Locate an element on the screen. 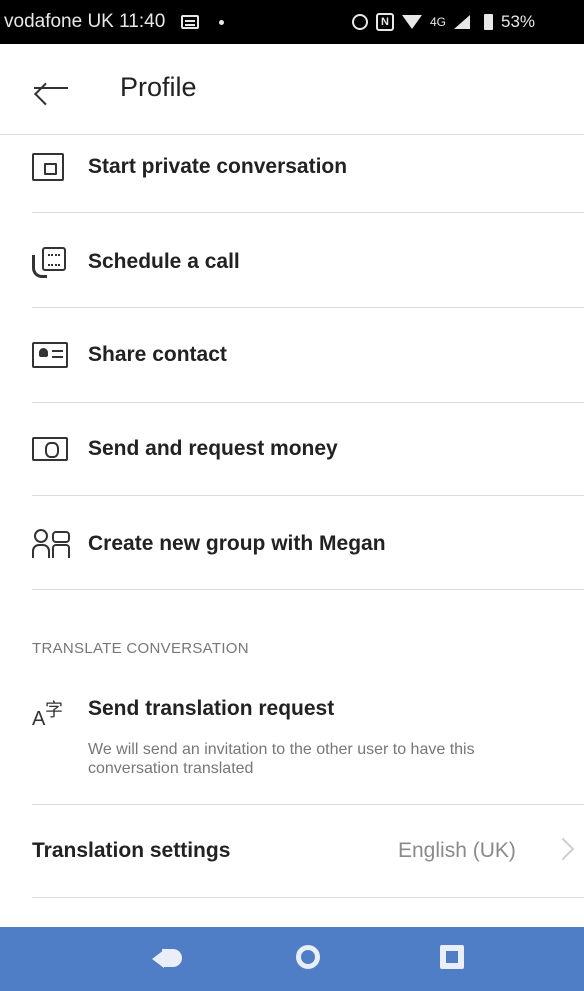  network-type: 4G is located at coordinates (438, 22).